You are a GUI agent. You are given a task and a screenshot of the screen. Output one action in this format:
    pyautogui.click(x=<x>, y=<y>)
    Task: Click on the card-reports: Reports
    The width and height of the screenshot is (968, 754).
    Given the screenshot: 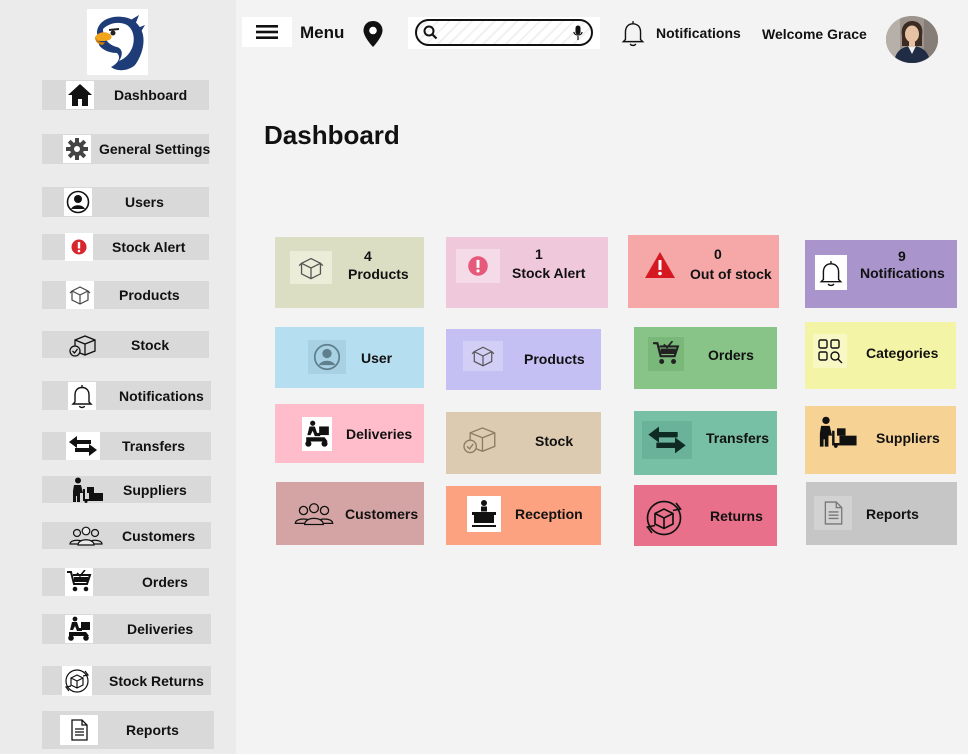 What is the action you would take?
    pyautogui.click(x=881, y=513)
    